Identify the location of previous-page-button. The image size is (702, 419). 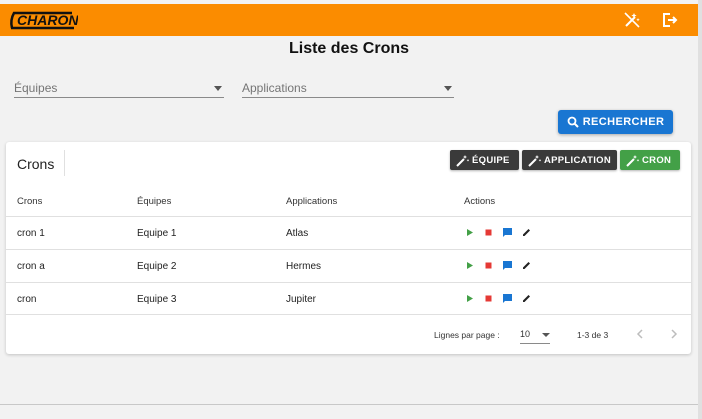
(640, 334).